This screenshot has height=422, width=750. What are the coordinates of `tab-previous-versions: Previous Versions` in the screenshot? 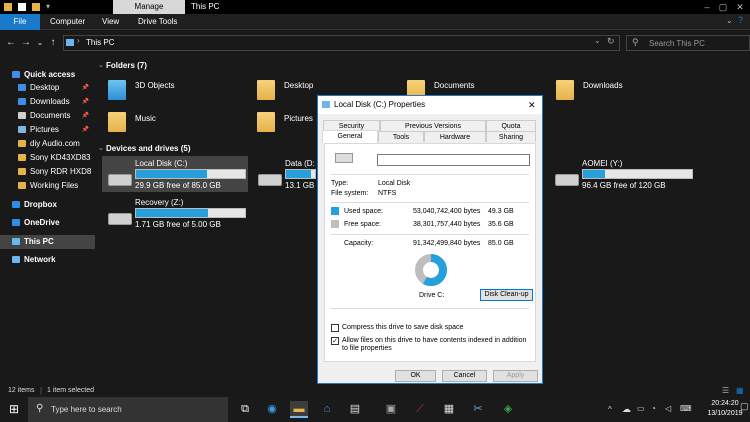 It's located at (433, 125).